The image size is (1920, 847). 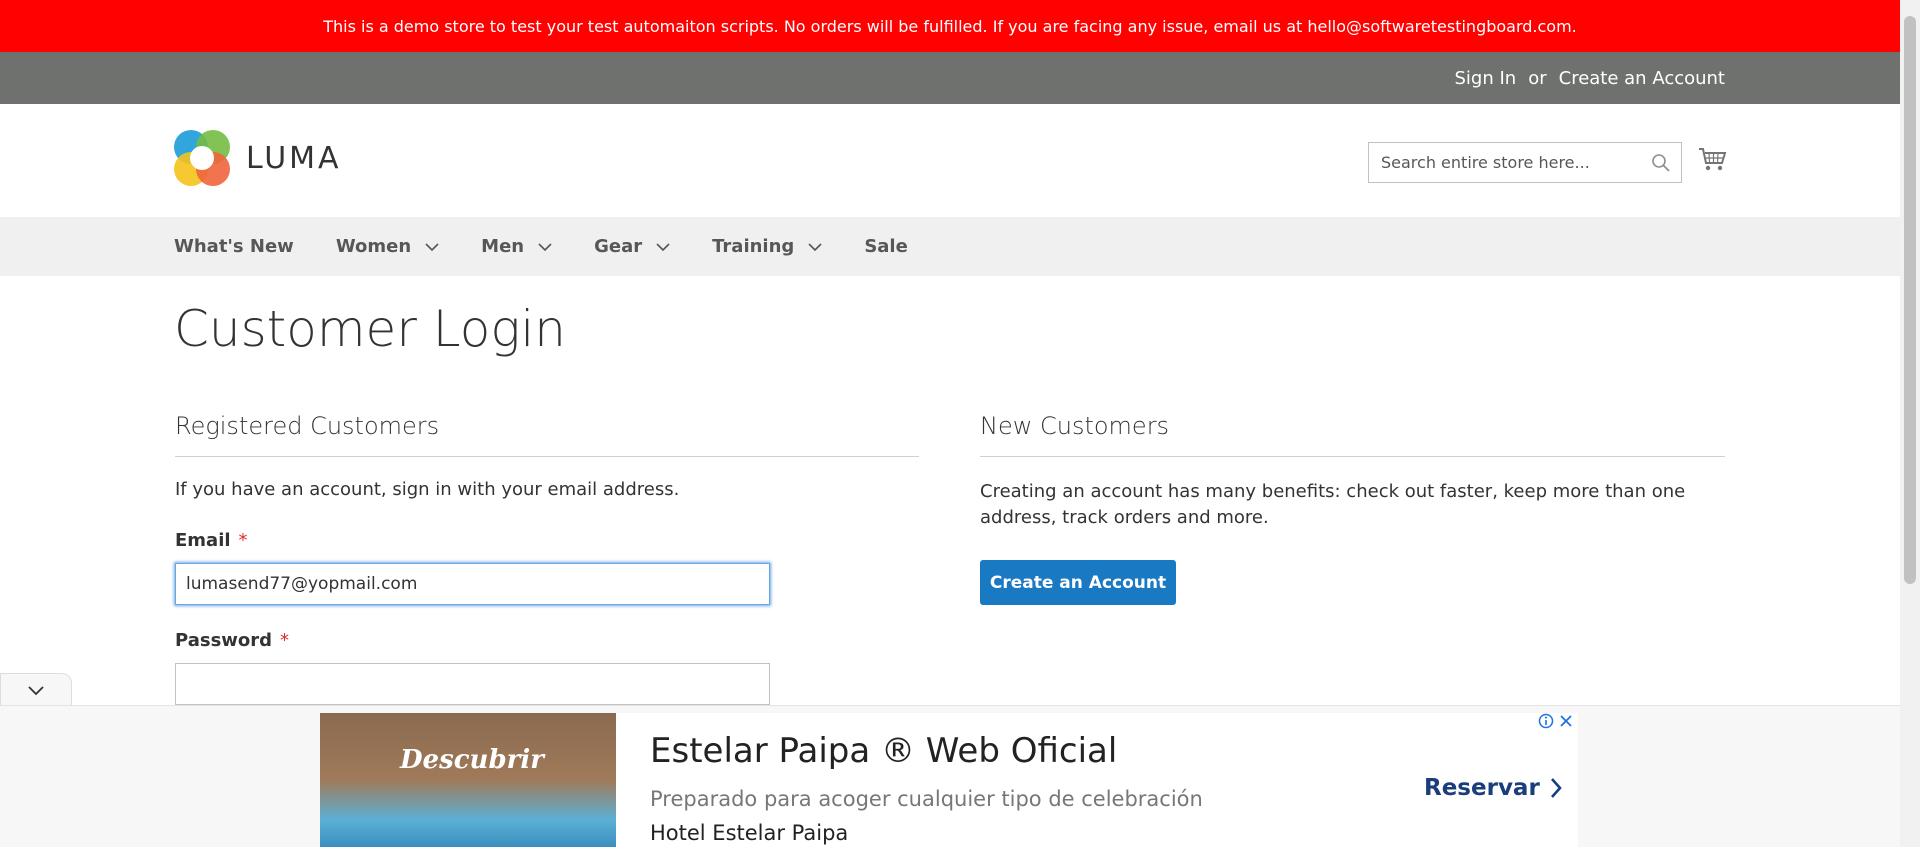 I want to click on nav-item-whats-new: What's New, so click(x=234, y=246).